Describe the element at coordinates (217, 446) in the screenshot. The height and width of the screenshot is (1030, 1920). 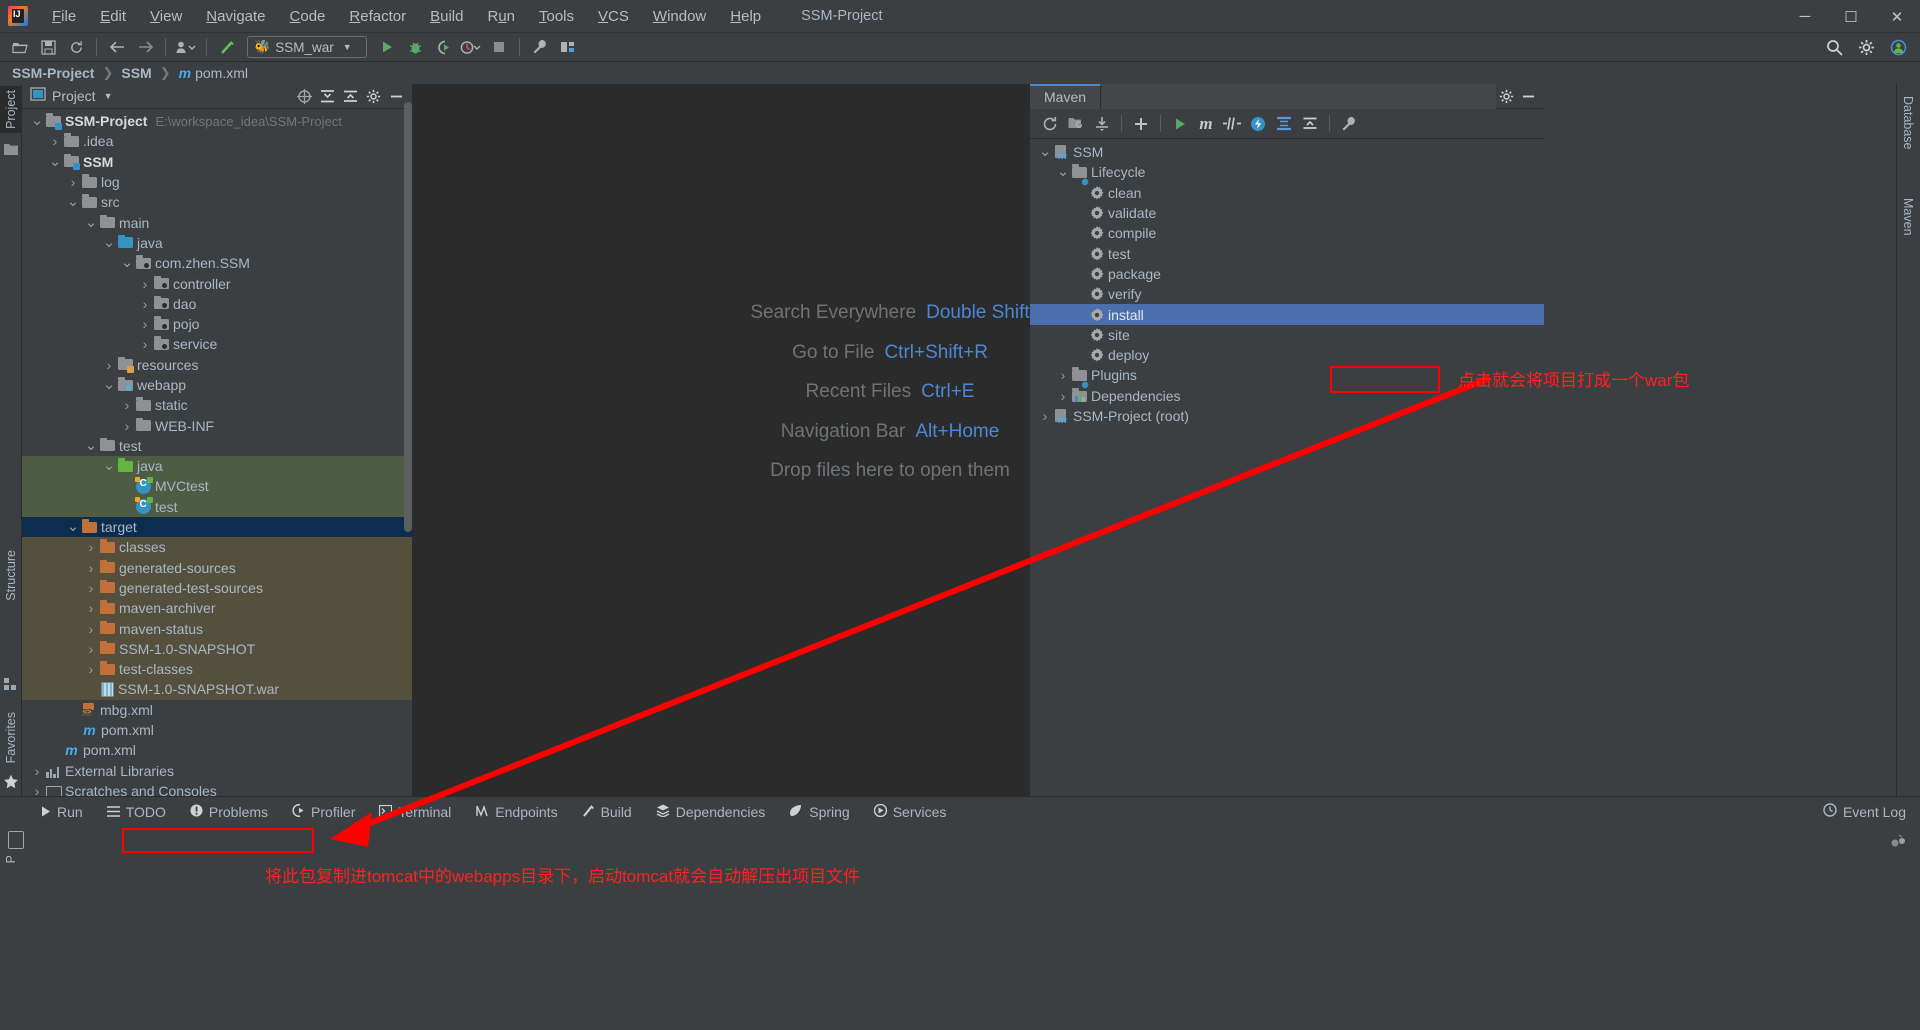
I see `project-tree-row: ⌄ test` at that location.